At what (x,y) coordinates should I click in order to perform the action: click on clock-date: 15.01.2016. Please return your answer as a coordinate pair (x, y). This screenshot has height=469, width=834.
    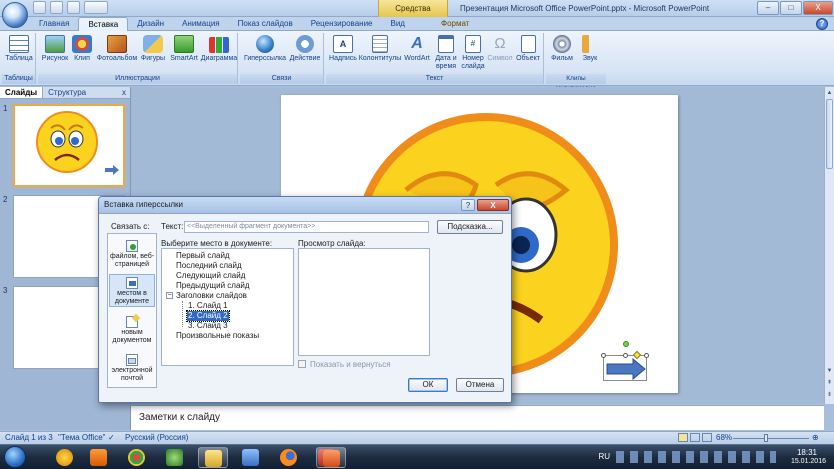
    Looking at the image, I should click on (808, 461).